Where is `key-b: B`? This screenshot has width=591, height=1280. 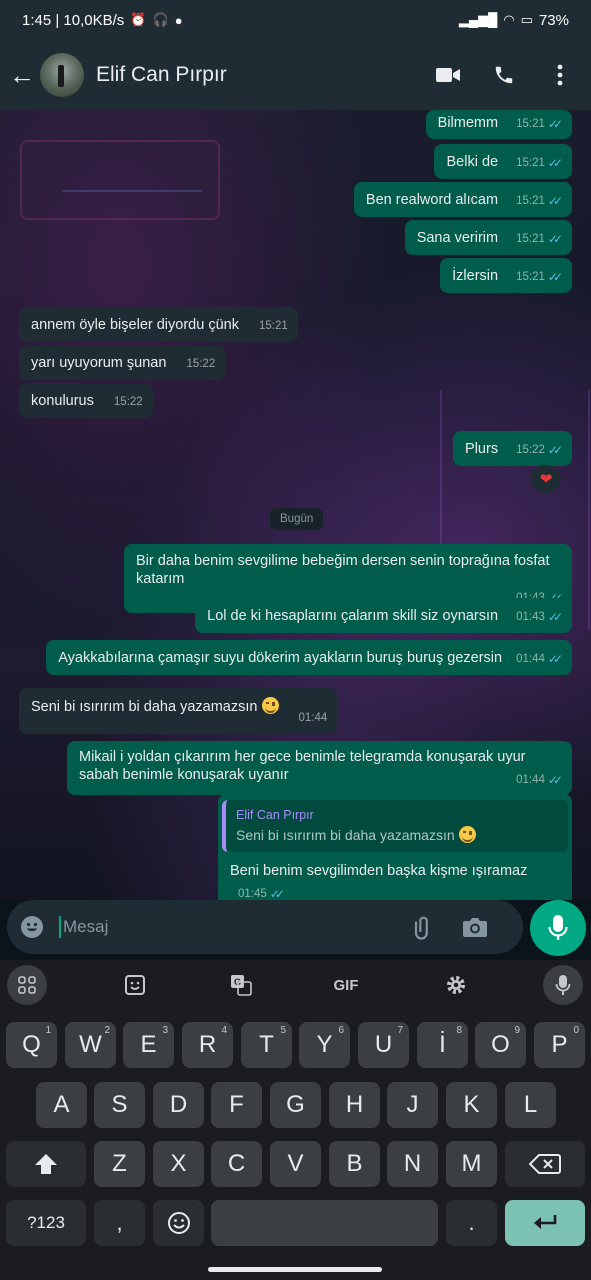 key-b: B is located at coordinates (354, 1164).